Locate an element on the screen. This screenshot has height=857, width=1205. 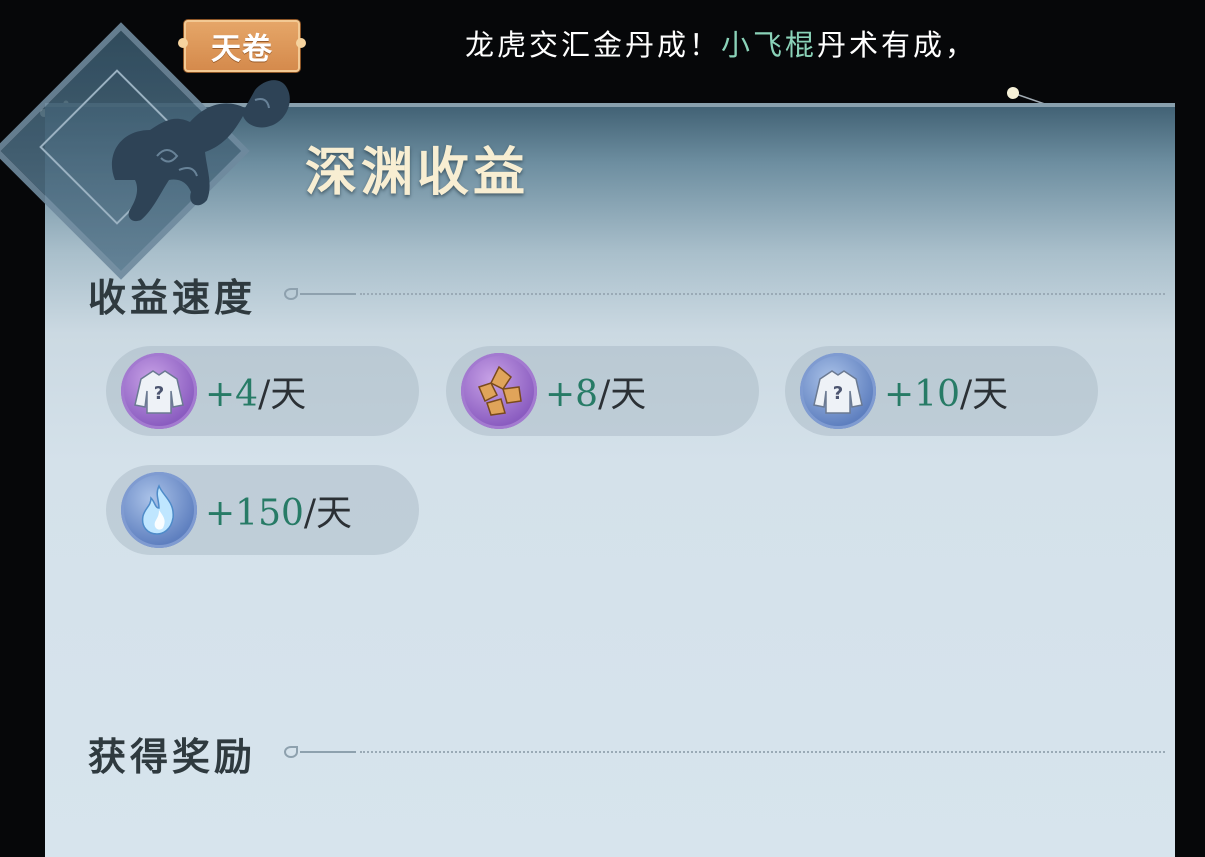
rate-value: +8/天 is located at coordinates (595, 391).